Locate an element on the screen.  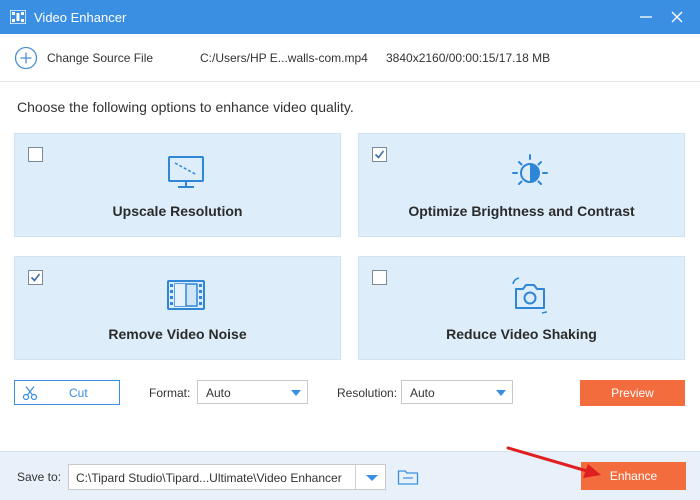
brightness-icon is located at coordinates (530, 169).